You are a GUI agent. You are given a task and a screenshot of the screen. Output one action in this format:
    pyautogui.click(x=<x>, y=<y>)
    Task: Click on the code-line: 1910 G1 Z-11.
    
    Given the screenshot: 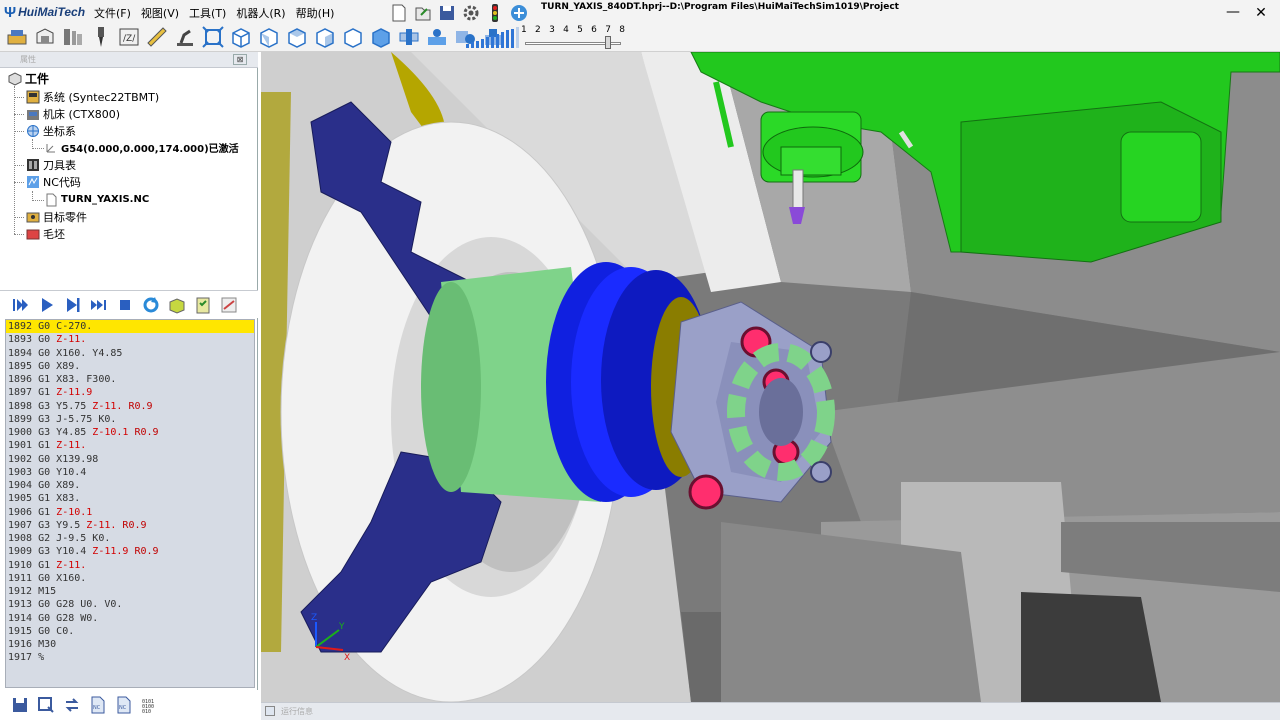 What is the action you would take?
    pyautogui.click(x=130, y=565)
    